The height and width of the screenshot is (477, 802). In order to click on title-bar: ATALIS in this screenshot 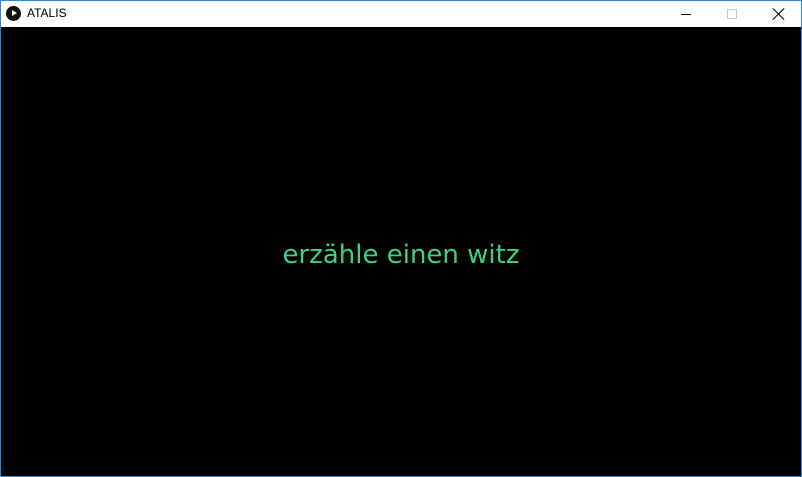, I will do `click(401, 14)`.